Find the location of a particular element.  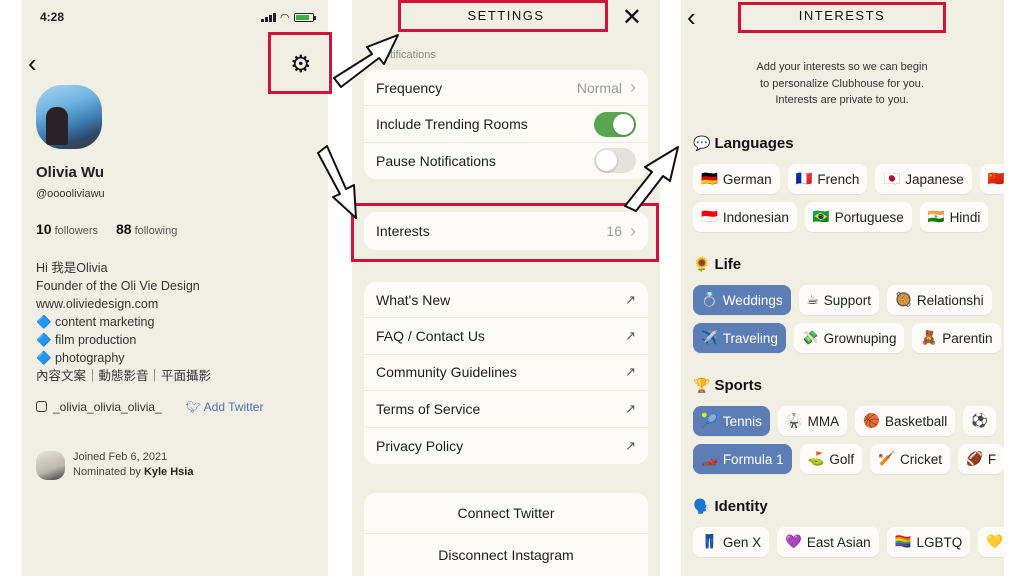

arrow-to-interests-screen is located at coordinates (651, 179).